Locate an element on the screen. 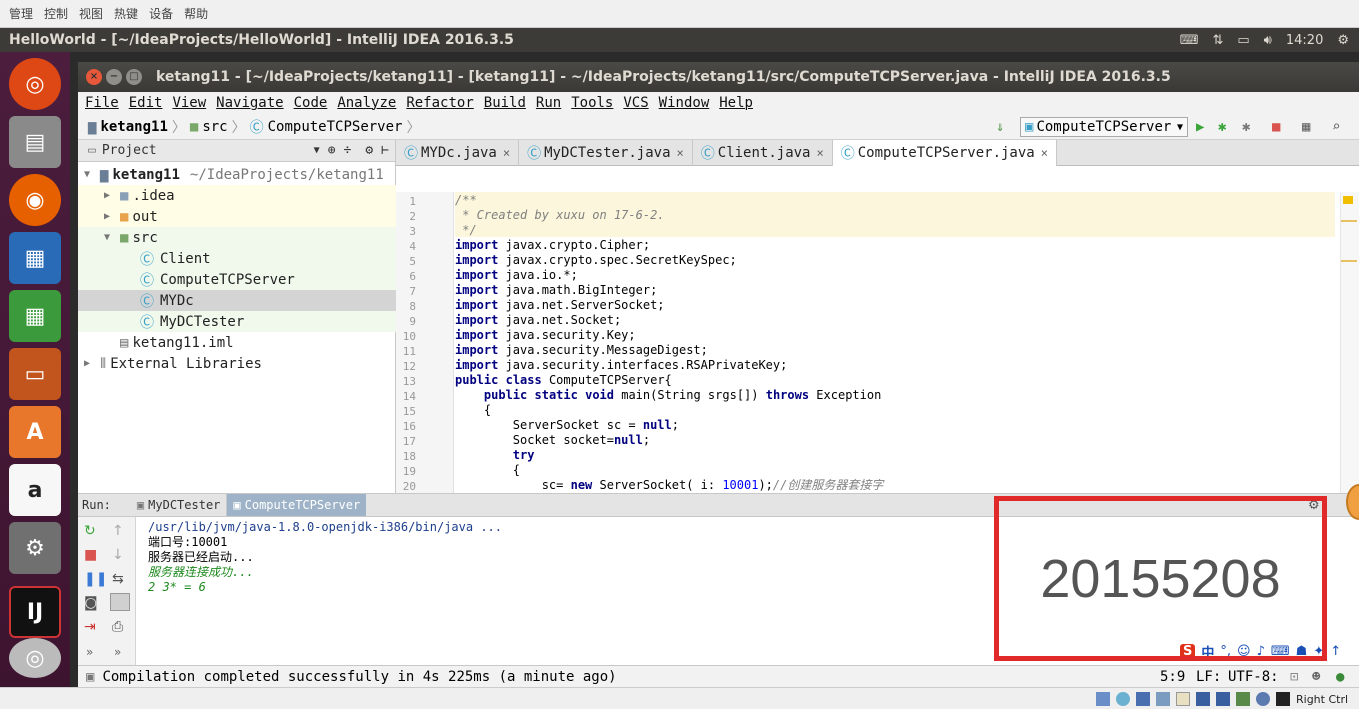  line-separator: LF: is located at coordinates (1208, 677).